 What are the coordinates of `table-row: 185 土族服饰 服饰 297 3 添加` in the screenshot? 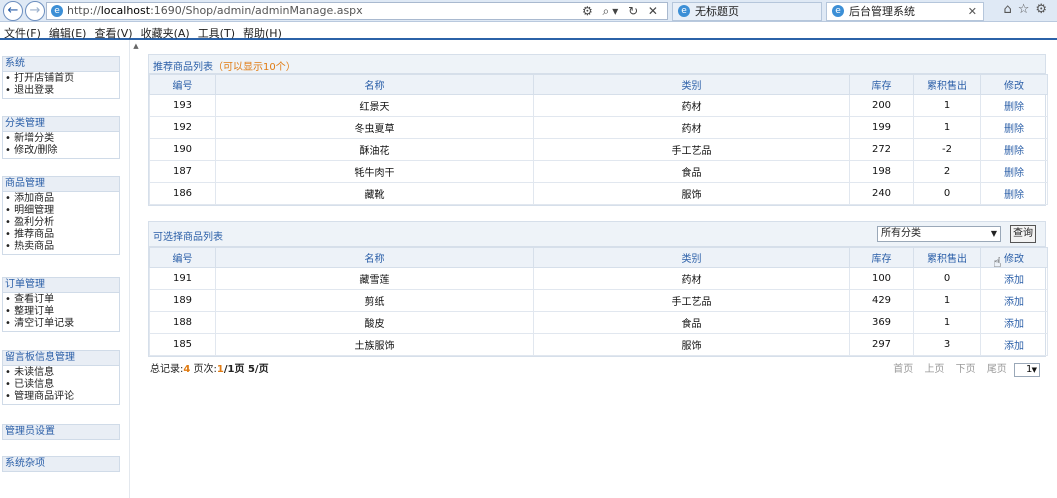 It's located at (598, 344).